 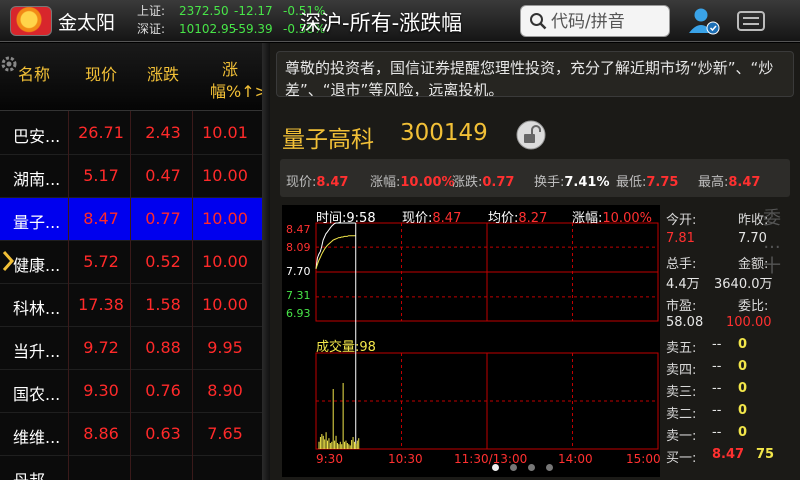 What do you see at coordinates (381, 23) in the screenshot?
I see `screen-title: 深沪-所有-涨跌幅` at bounding box center [381, 23].